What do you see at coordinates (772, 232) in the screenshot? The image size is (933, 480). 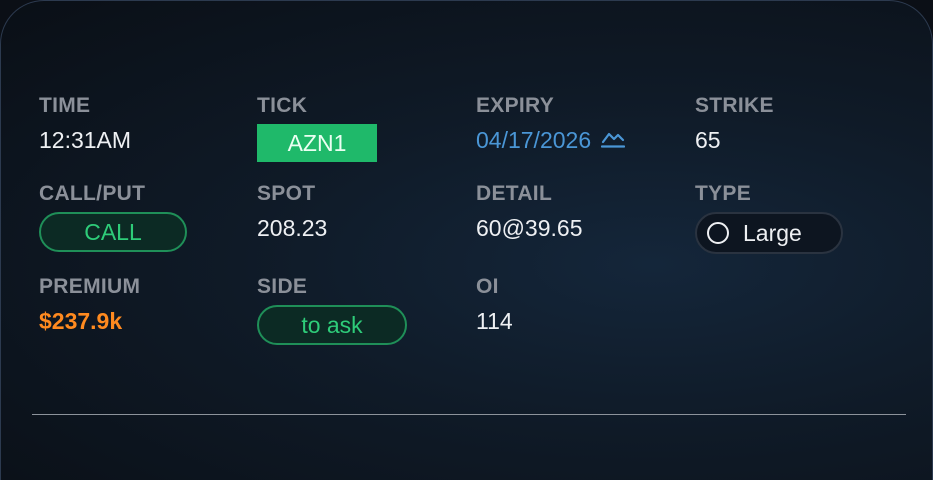 I see `type-value: Large` at bounding box center [772, 232].